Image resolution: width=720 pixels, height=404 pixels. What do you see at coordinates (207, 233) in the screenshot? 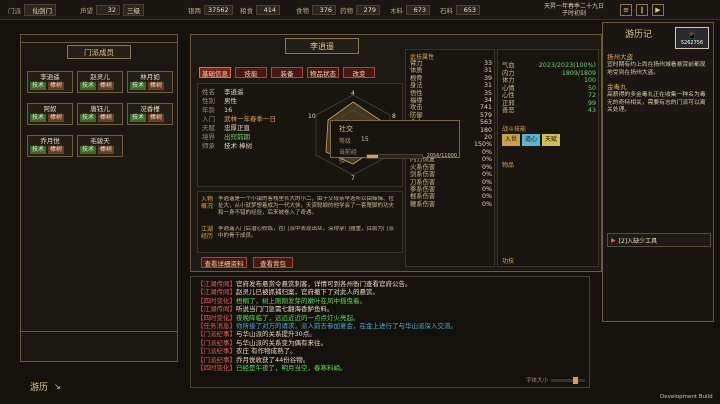
I see `bio-label-2: 江湖经历` at bounding box center [207, 233].